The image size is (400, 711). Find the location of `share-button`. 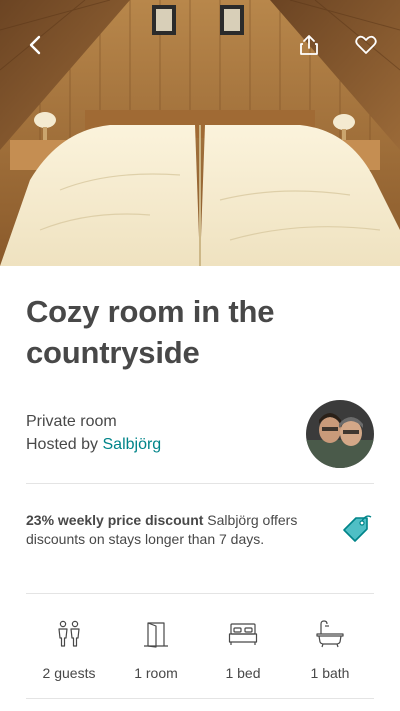

share-button is located at coordinates (309, 45).